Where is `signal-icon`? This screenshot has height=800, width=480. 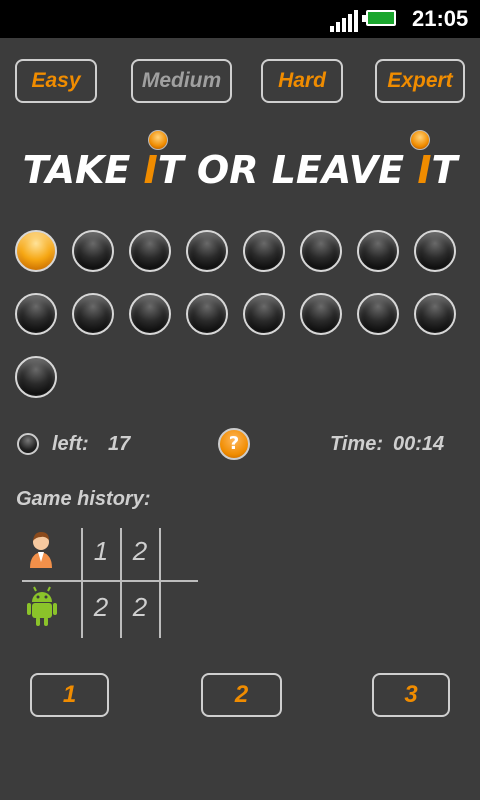
signal-icon is located at coordinates (344, 21).